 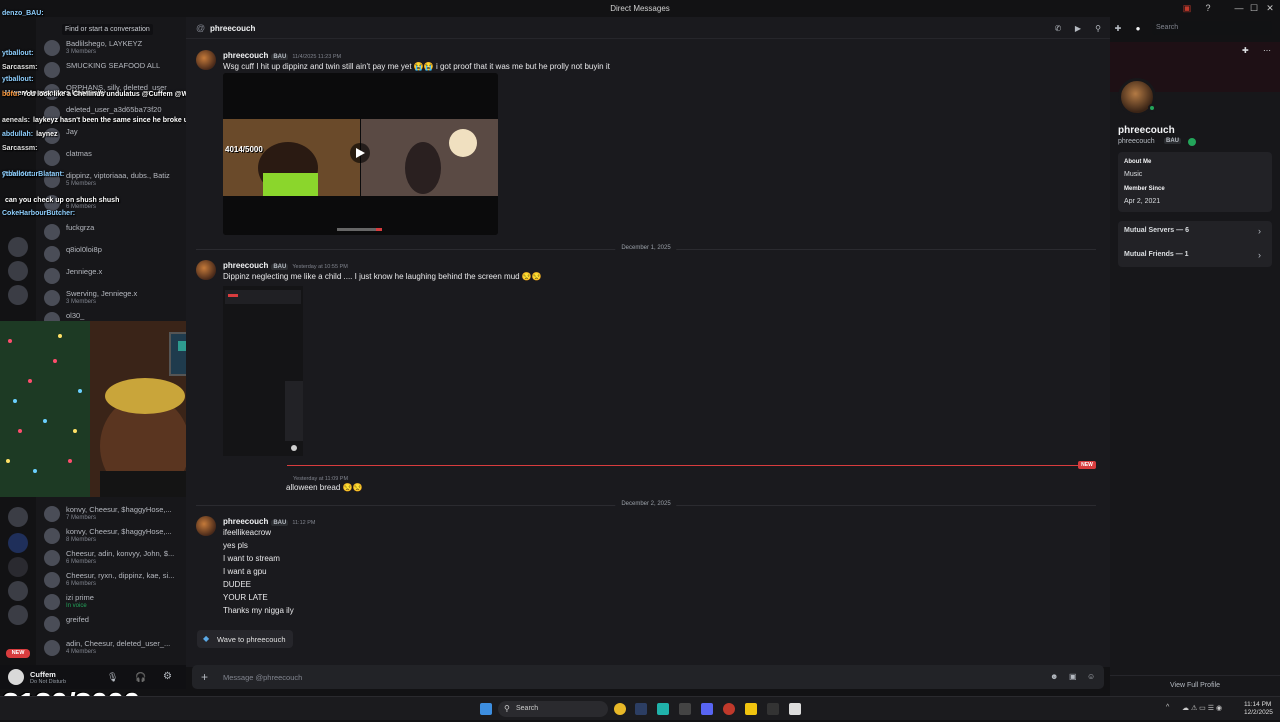 I want to click on message-author: Yesterday at 11:09 PM, so click(x=317, y=477).